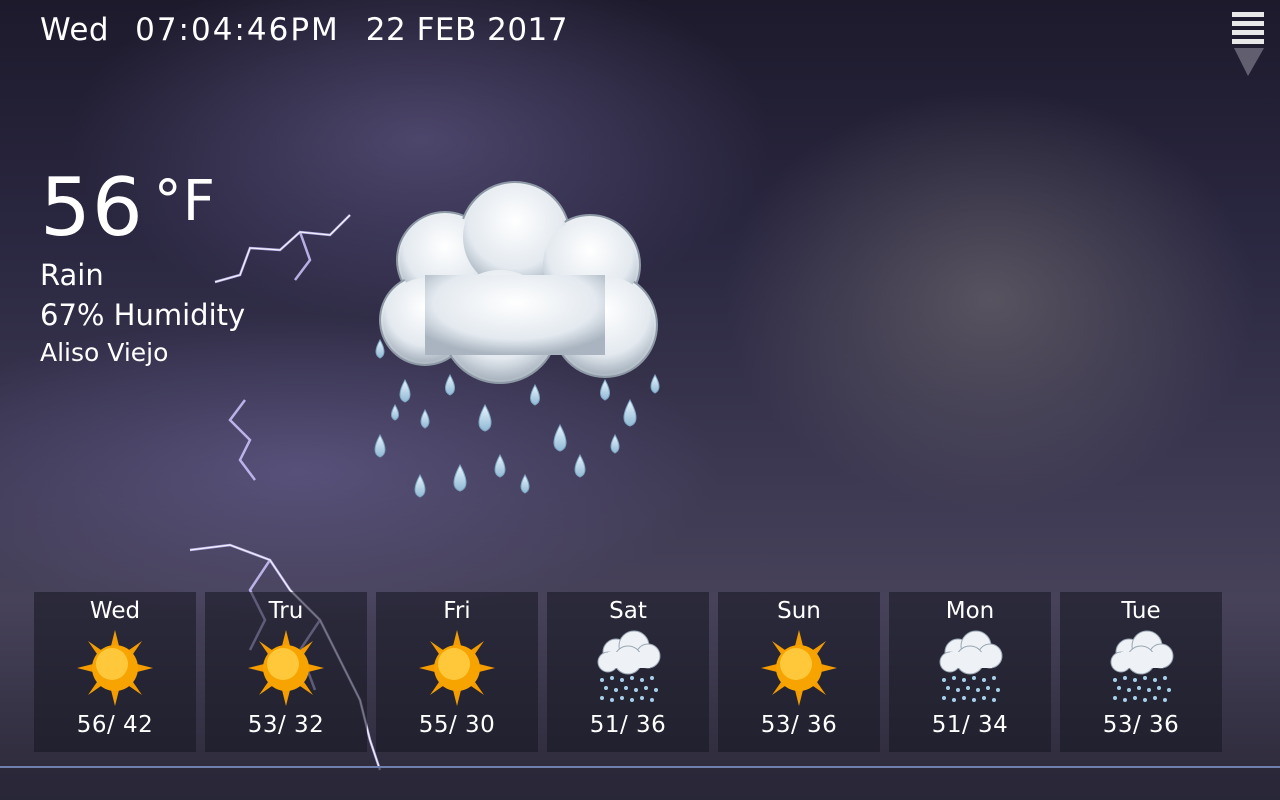 The height and width of the screenshot is (800, 1280). I want to click on current-temperature: 56 °F, so click(142, 208).